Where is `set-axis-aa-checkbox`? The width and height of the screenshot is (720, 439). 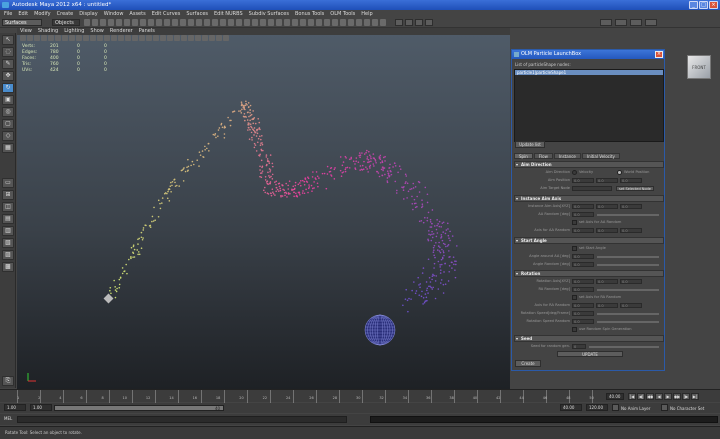
set-axis-aa-checkbox is located at coordinates (574, 222).